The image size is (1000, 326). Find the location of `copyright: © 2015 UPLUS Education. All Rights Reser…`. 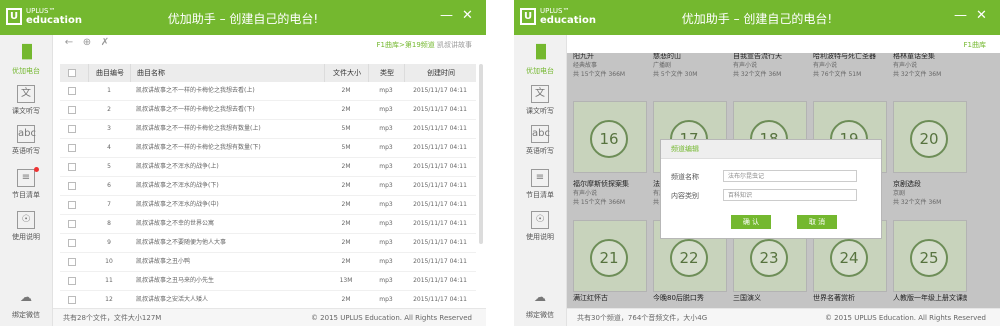

copyright: © 2015 UPLUS Education. All Rights Reser… is located at coordinates (391, 318).